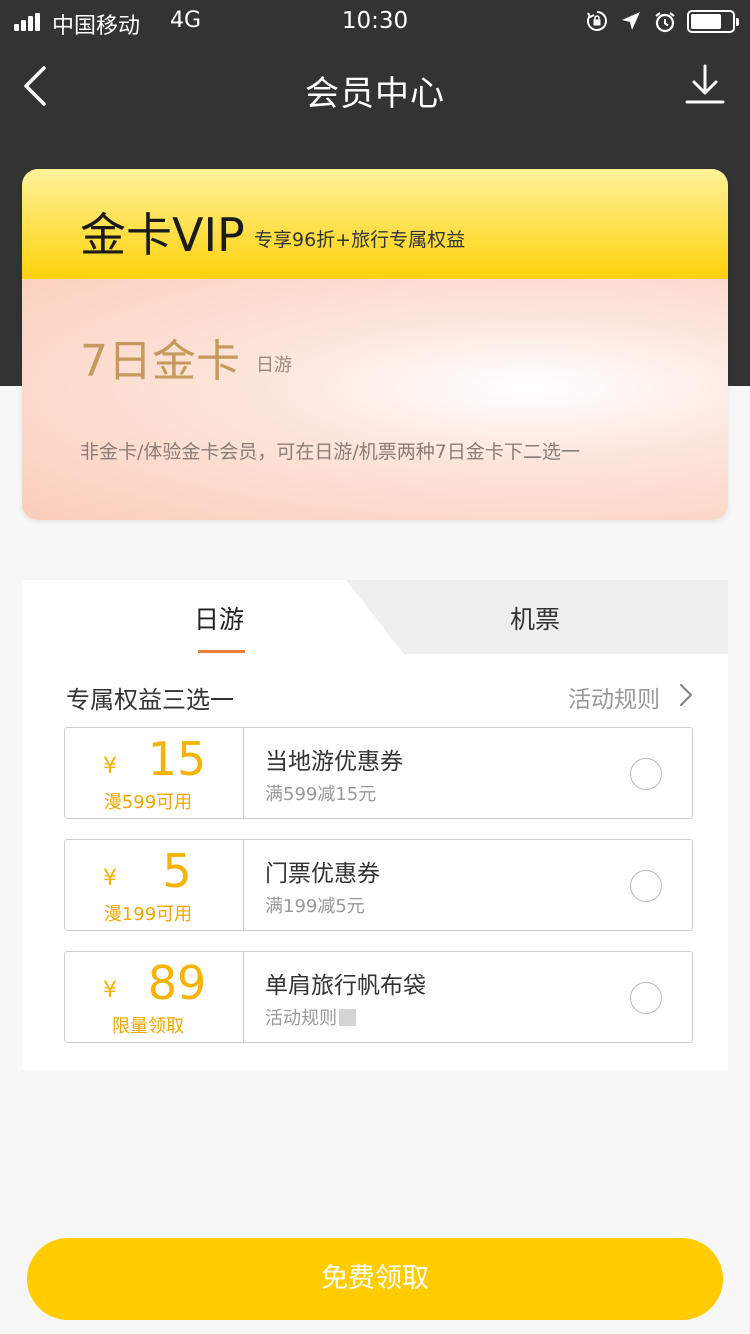 This screenshot has height=1334, width=750. Describe the element at coordinates (154, 885) in the screenshot. I see `coupon-value-section: ¥ 5 漫199可用` at that location.